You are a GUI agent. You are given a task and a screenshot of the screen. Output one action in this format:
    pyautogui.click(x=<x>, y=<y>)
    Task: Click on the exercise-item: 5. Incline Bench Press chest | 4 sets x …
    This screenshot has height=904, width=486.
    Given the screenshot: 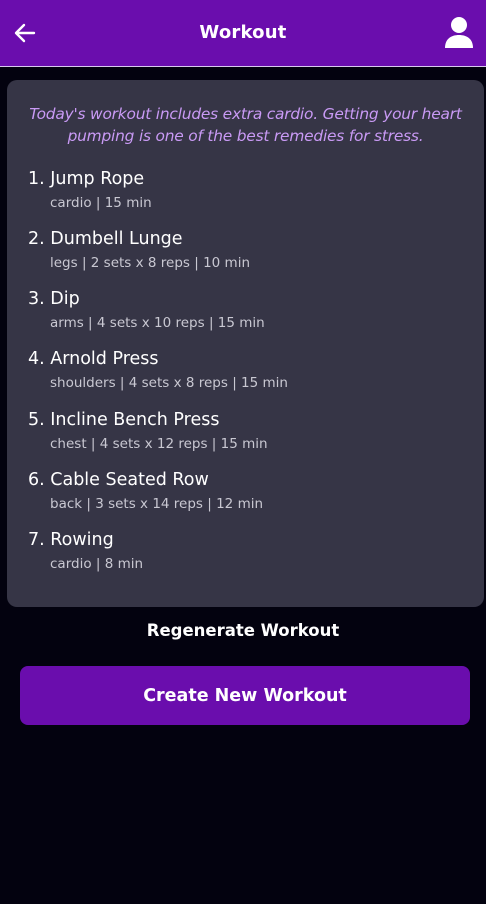 What is the action you would take?
    pyautogui.click(x=248, y=431)
    